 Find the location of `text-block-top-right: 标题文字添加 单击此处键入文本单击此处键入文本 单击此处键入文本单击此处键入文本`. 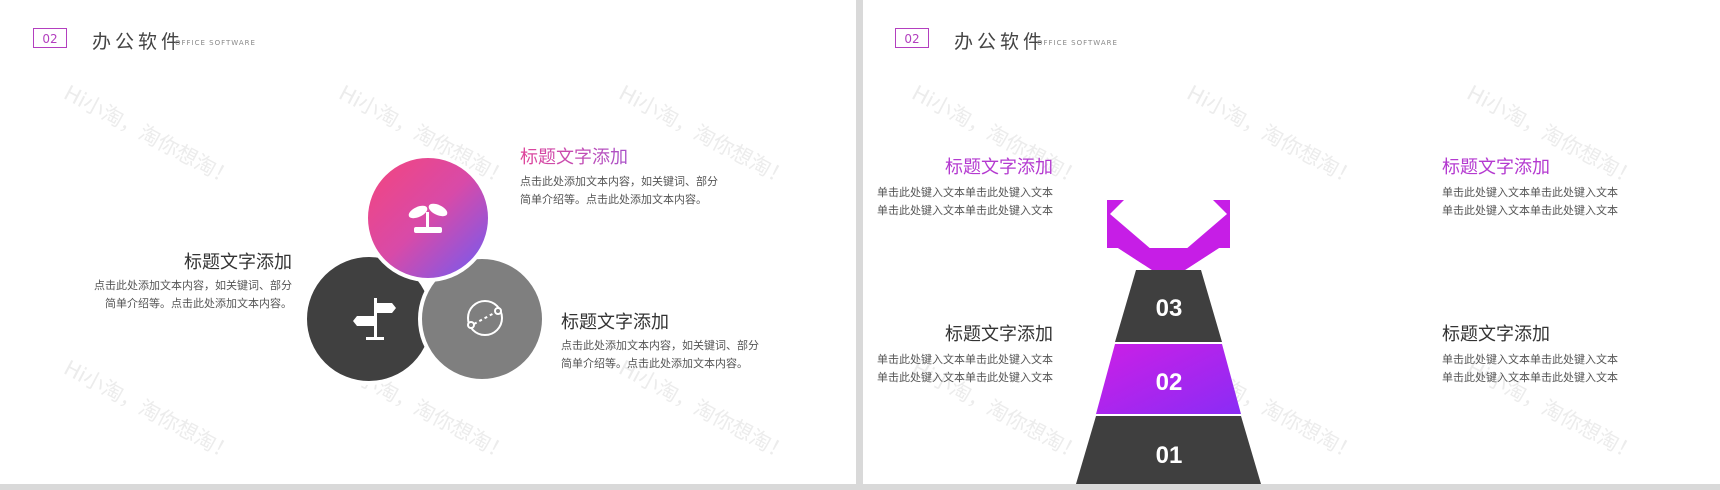

text-block-top-right: 标题文字添加 单击此处键入文本单击此处键入文本 单击此处键入文本单击此处键入文本 is located at coordinates (1530, 186).